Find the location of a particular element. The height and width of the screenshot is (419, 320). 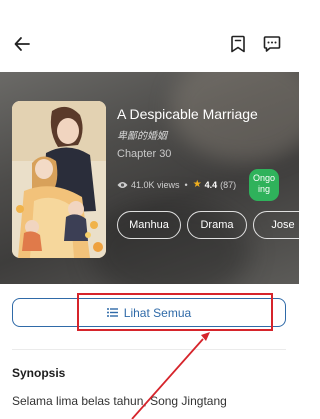

rating-value: 4.4 is located at coordinates (211, 184).